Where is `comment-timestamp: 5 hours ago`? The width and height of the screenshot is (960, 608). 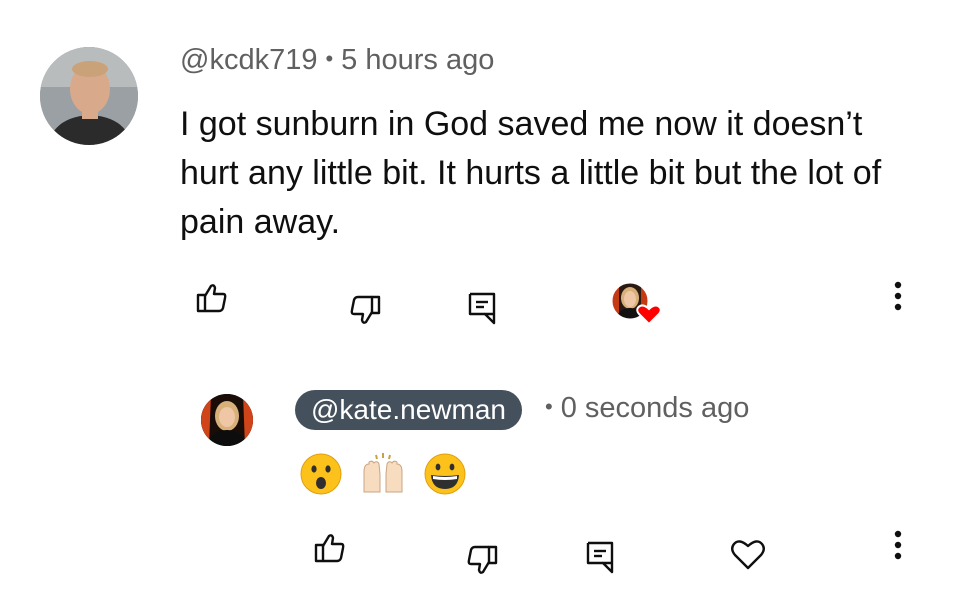 comment-timestamp: 5 hours ago is located at coordinates (417, 60).